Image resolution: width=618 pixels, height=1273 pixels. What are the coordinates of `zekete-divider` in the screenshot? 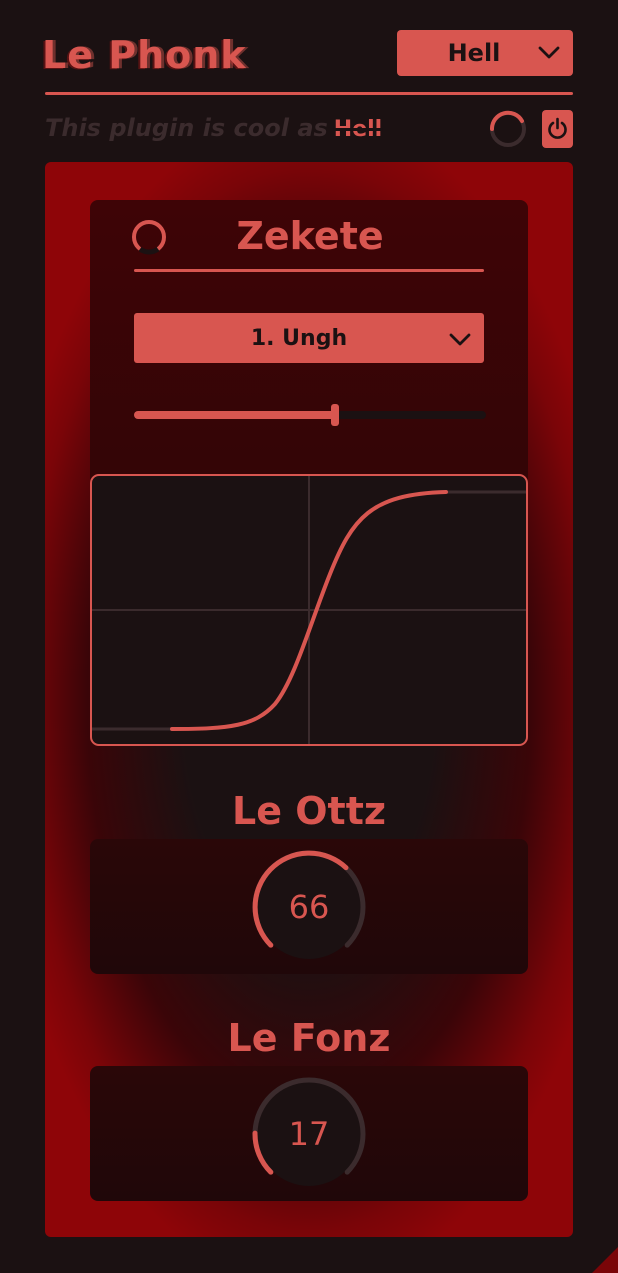 It's located at (309, 270).